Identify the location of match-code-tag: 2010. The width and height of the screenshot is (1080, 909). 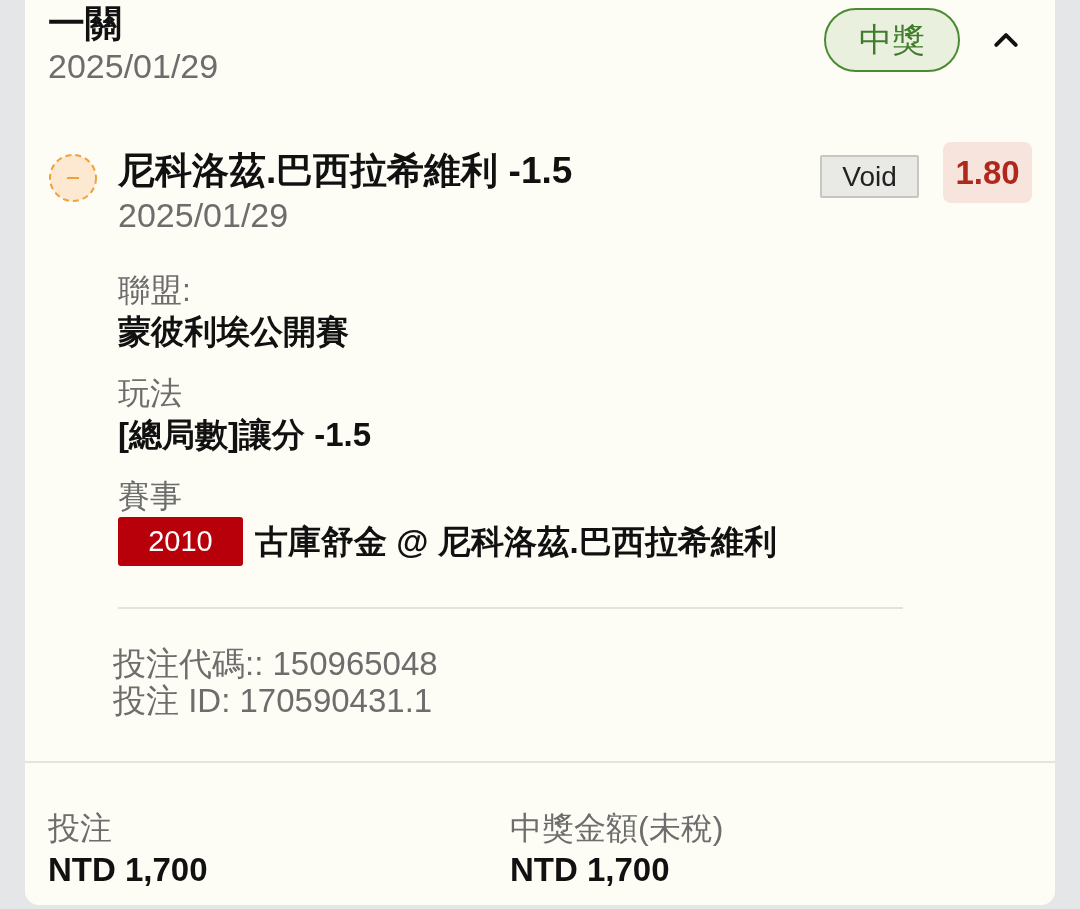
(180, 541).